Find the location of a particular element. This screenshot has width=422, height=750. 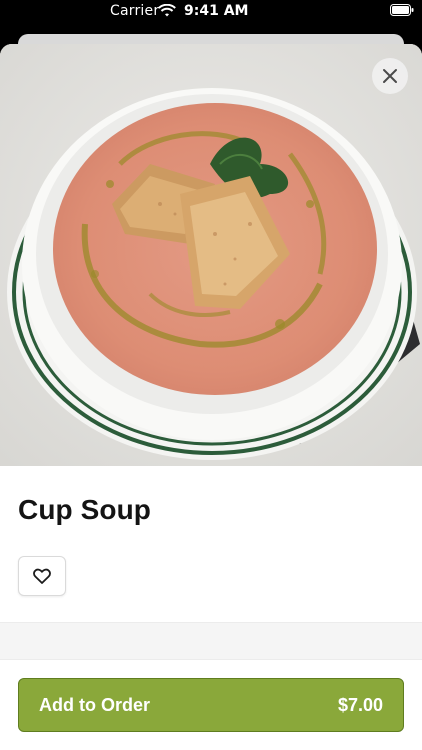

close-button is located at coordinates (390, 76).